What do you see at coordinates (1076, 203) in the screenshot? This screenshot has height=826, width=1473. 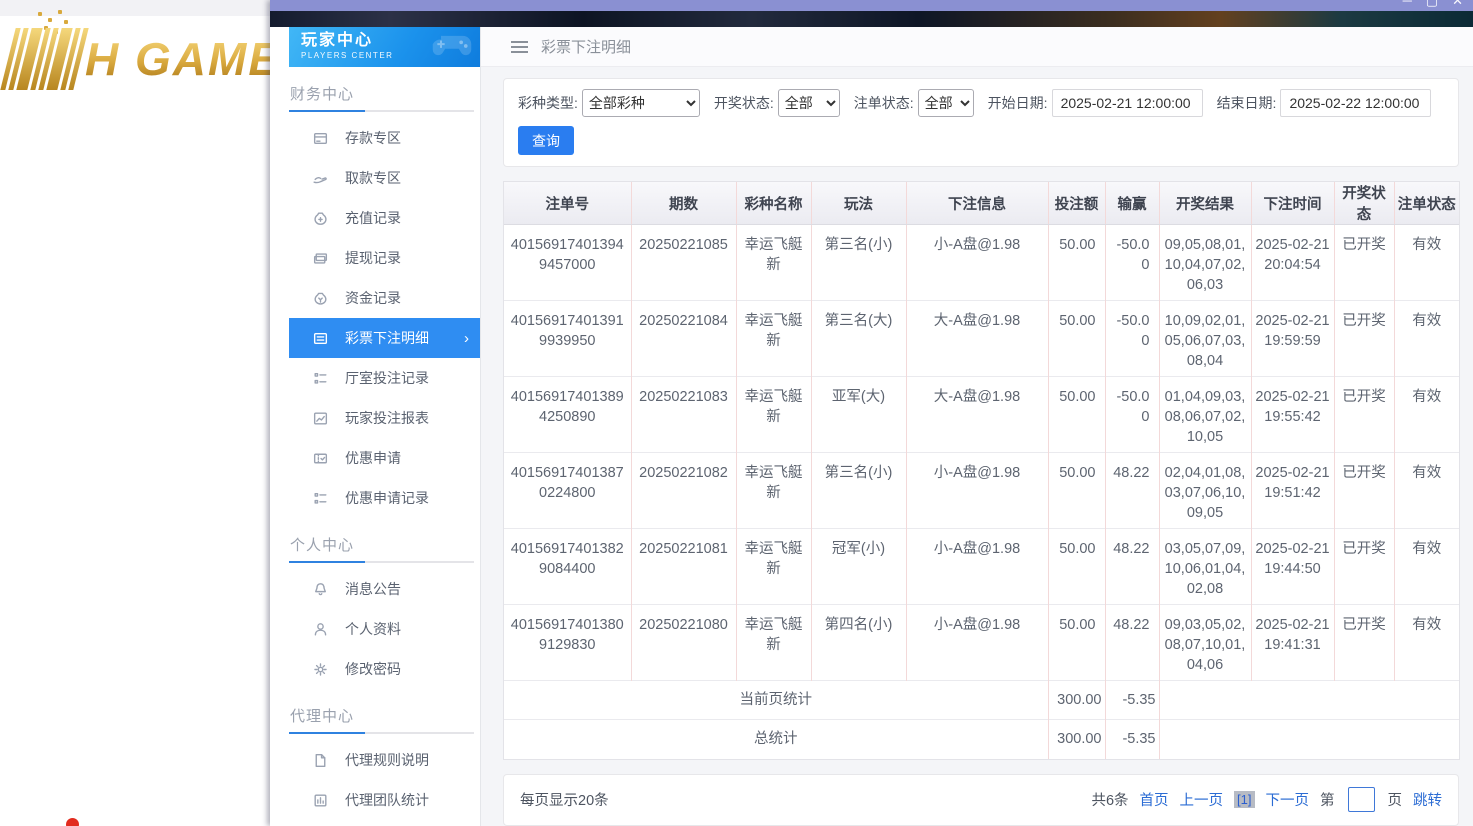 I see `column-header: 投注额` at bounding box center [1076, 203].